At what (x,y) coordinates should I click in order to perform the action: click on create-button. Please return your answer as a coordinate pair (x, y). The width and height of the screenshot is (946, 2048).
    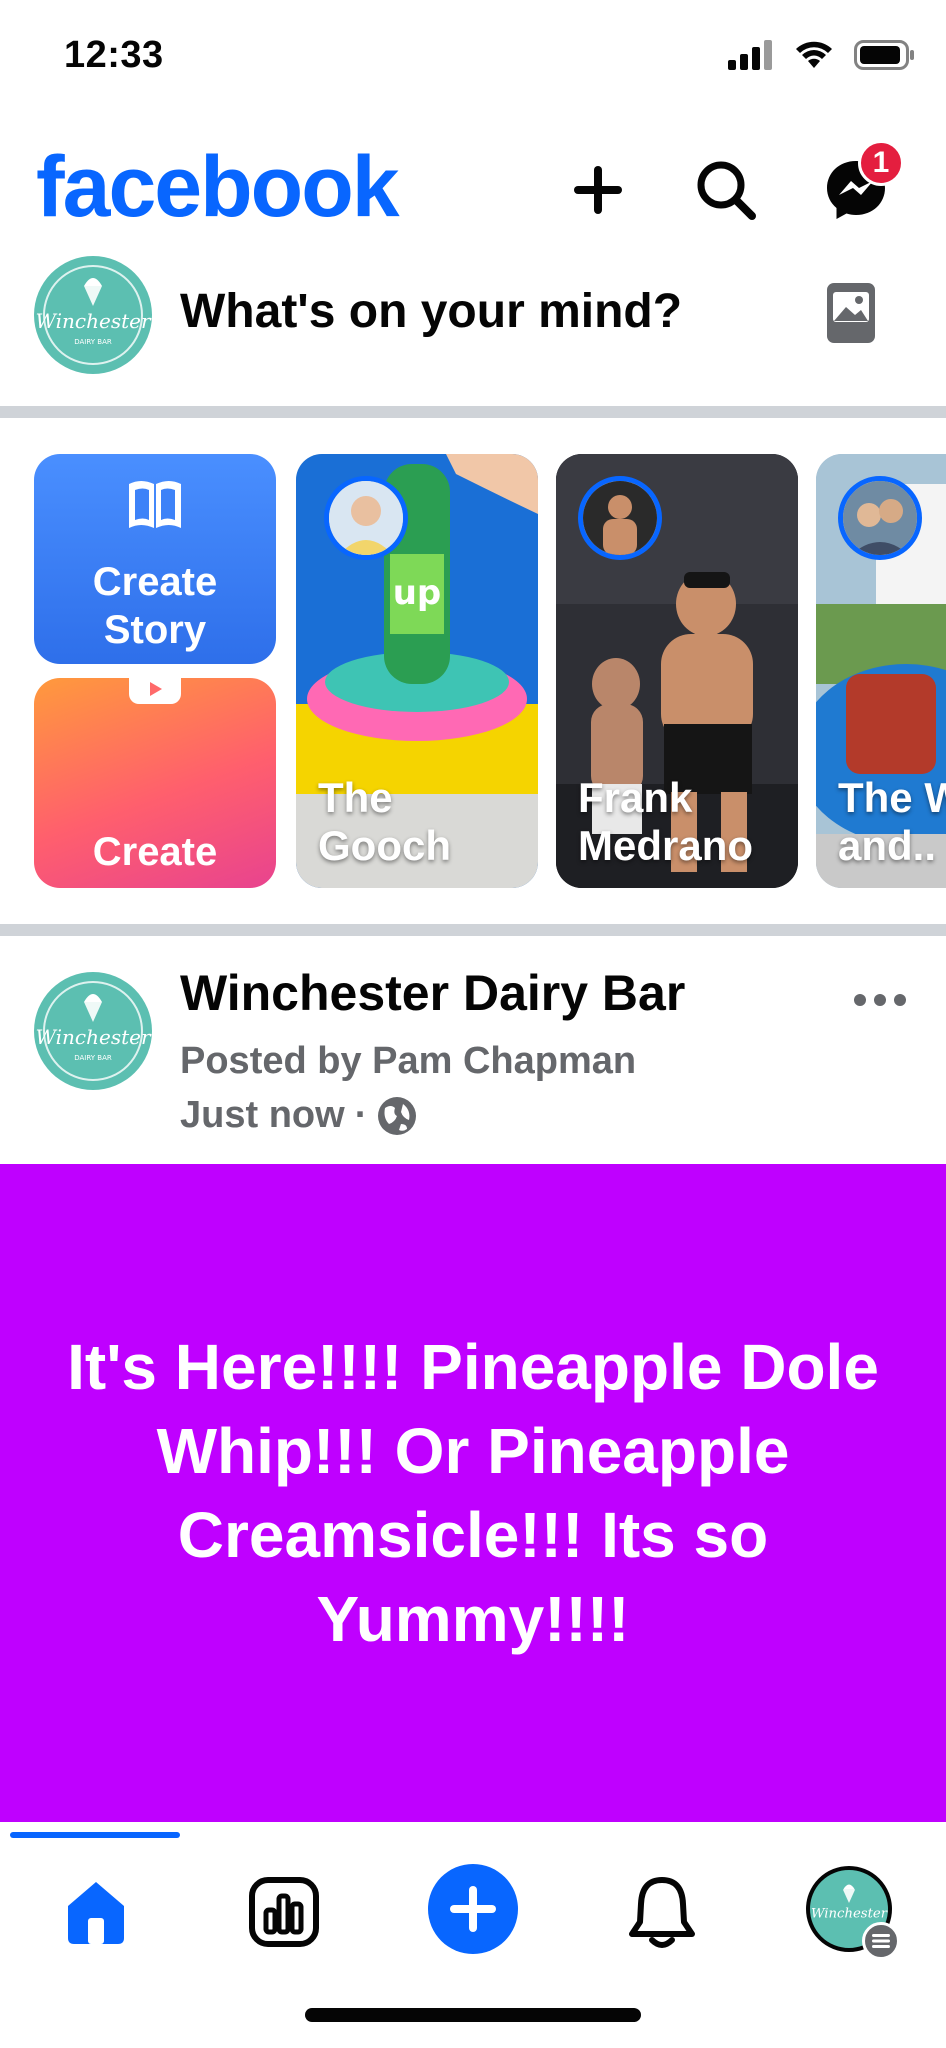
    Looking at the image, I should click on (598, 190).